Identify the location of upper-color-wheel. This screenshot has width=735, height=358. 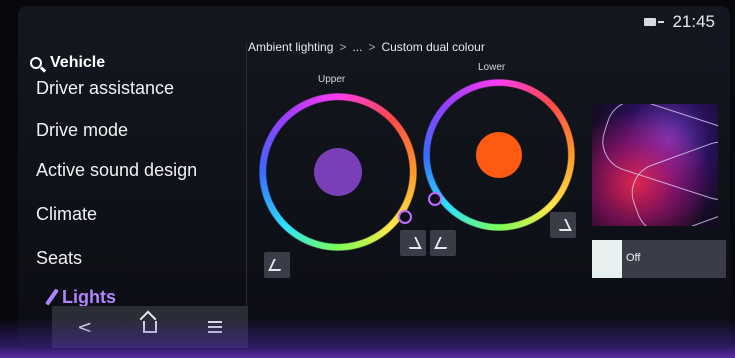
(338, 172).